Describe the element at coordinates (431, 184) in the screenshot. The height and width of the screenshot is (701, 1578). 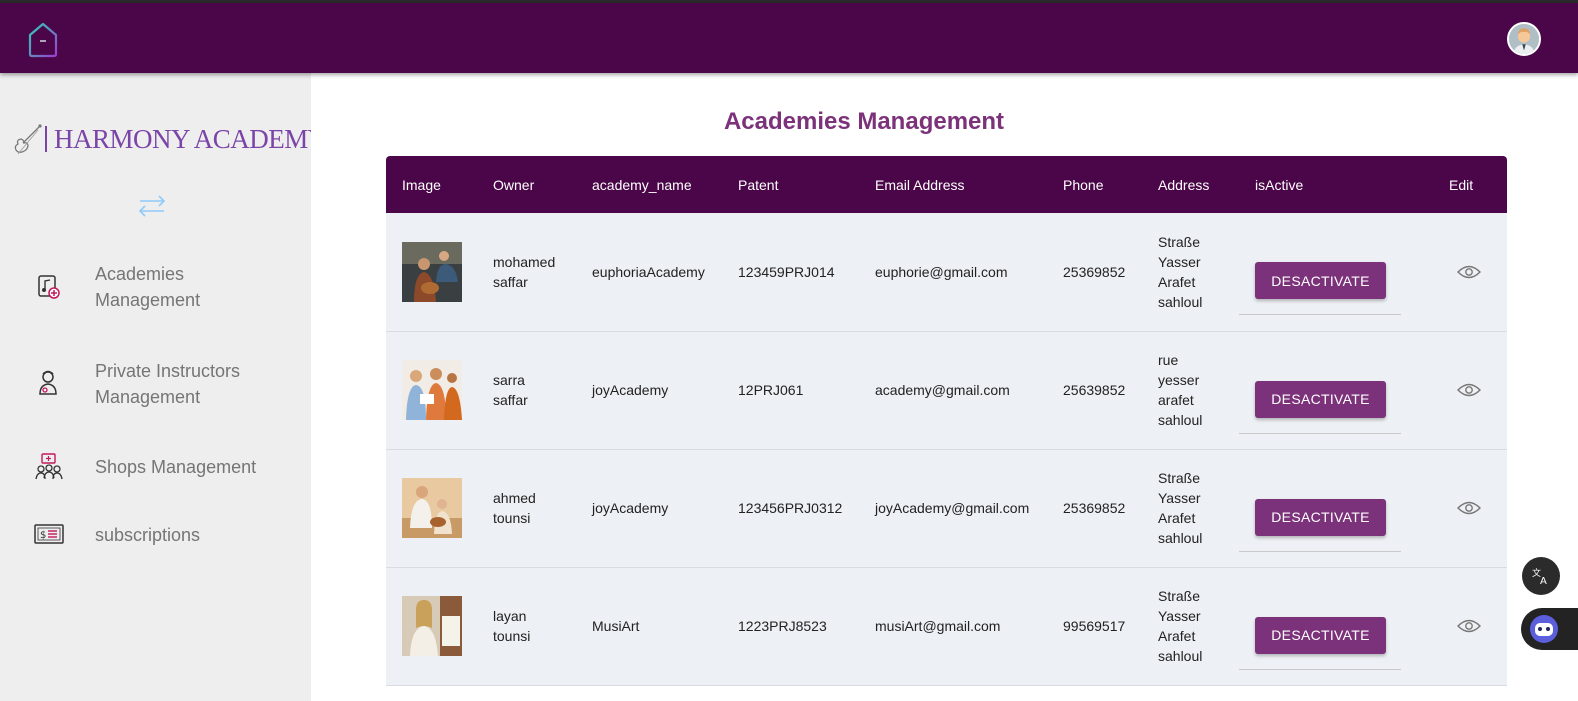
I see `column-header-image: Image` at that location.